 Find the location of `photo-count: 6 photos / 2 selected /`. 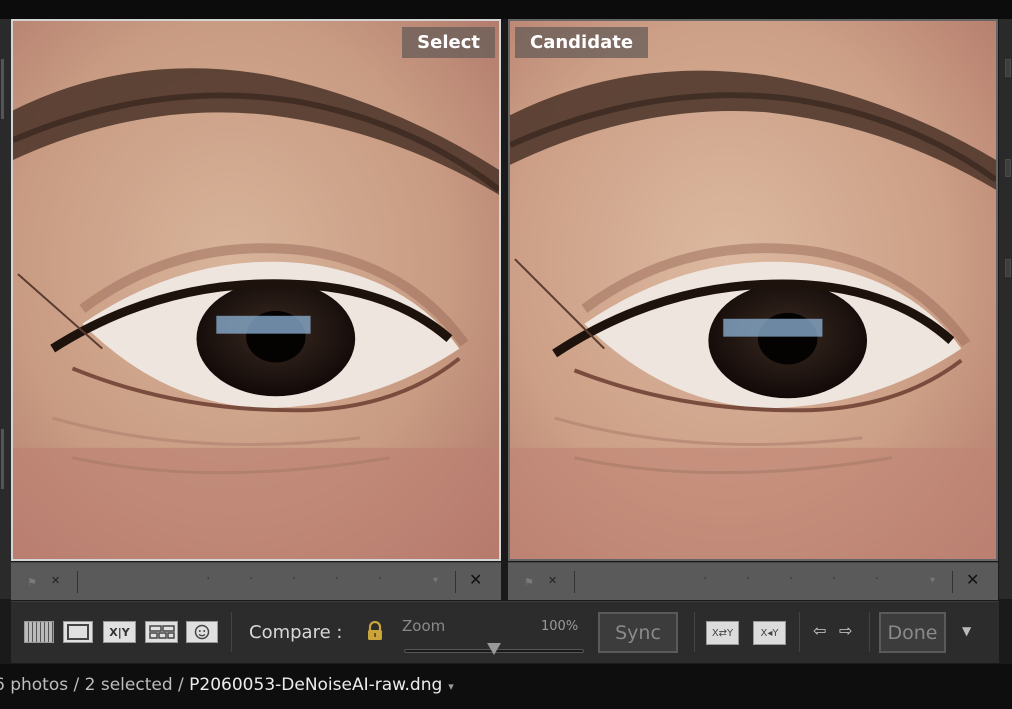

photo-count: 6 photos / 2 selected / is located at coordinates (95, 685).